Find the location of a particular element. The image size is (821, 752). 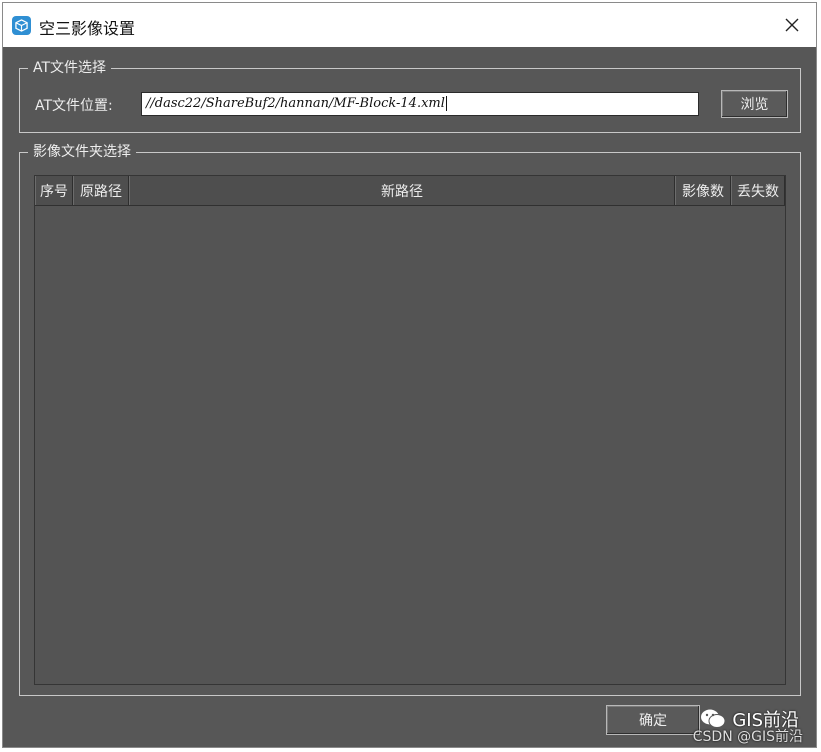

title-bar: 空三影像设置 is located at coordinates (409, 25).